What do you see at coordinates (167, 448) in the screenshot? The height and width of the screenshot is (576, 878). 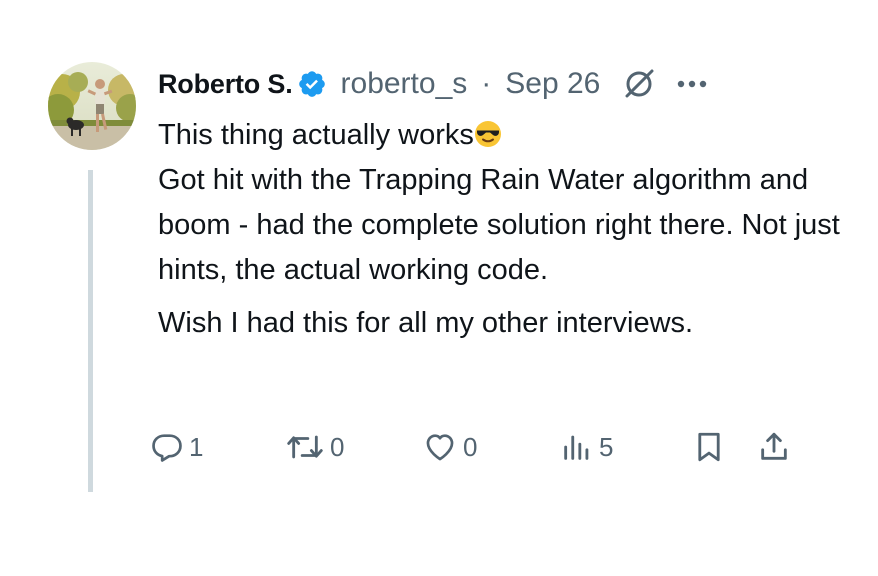 I see `reply-icon` at bounding box center [167, 448].